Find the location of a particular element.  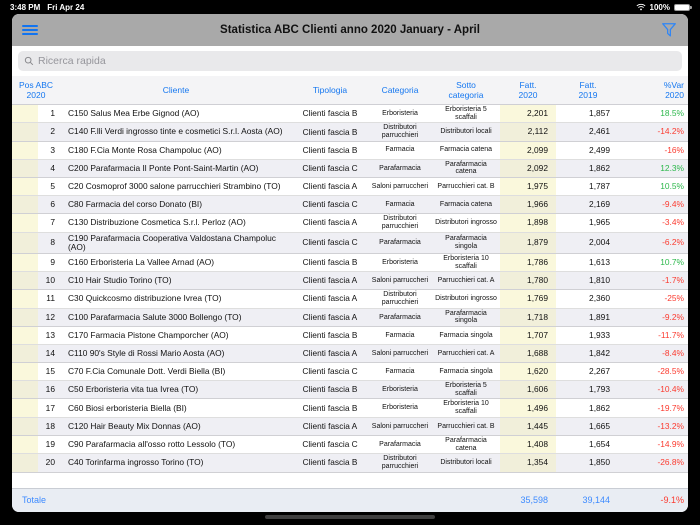

fatt-2019-cell: 2,169 is located at coordinates (599, 204).